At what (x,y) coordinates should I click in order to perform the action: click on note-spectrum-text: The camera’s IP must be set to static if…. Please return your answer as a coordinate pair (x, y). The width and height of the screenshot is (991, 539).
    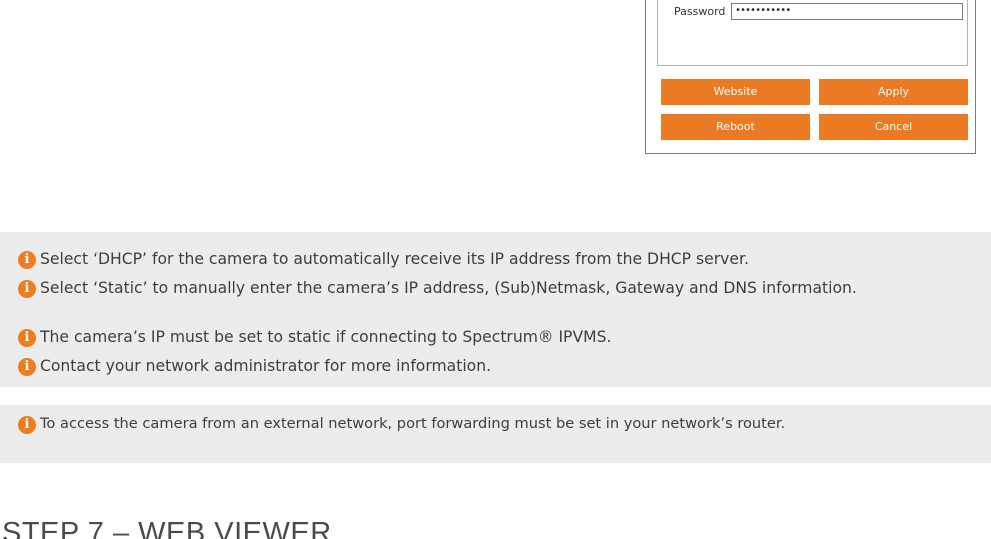
    Looking at the image, I should click on (326, 337).